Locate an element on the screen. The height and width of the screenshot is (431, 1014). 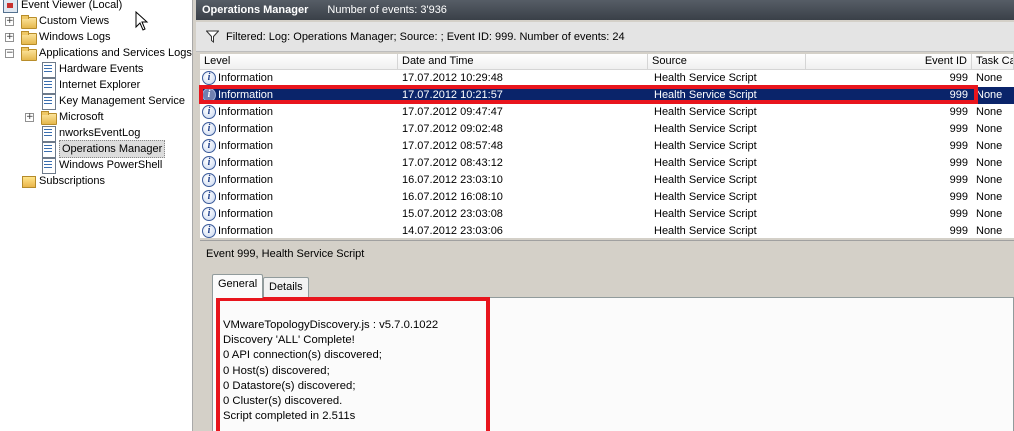
event-count: Number of events: 3'936 is located at coordinates (387, 10).